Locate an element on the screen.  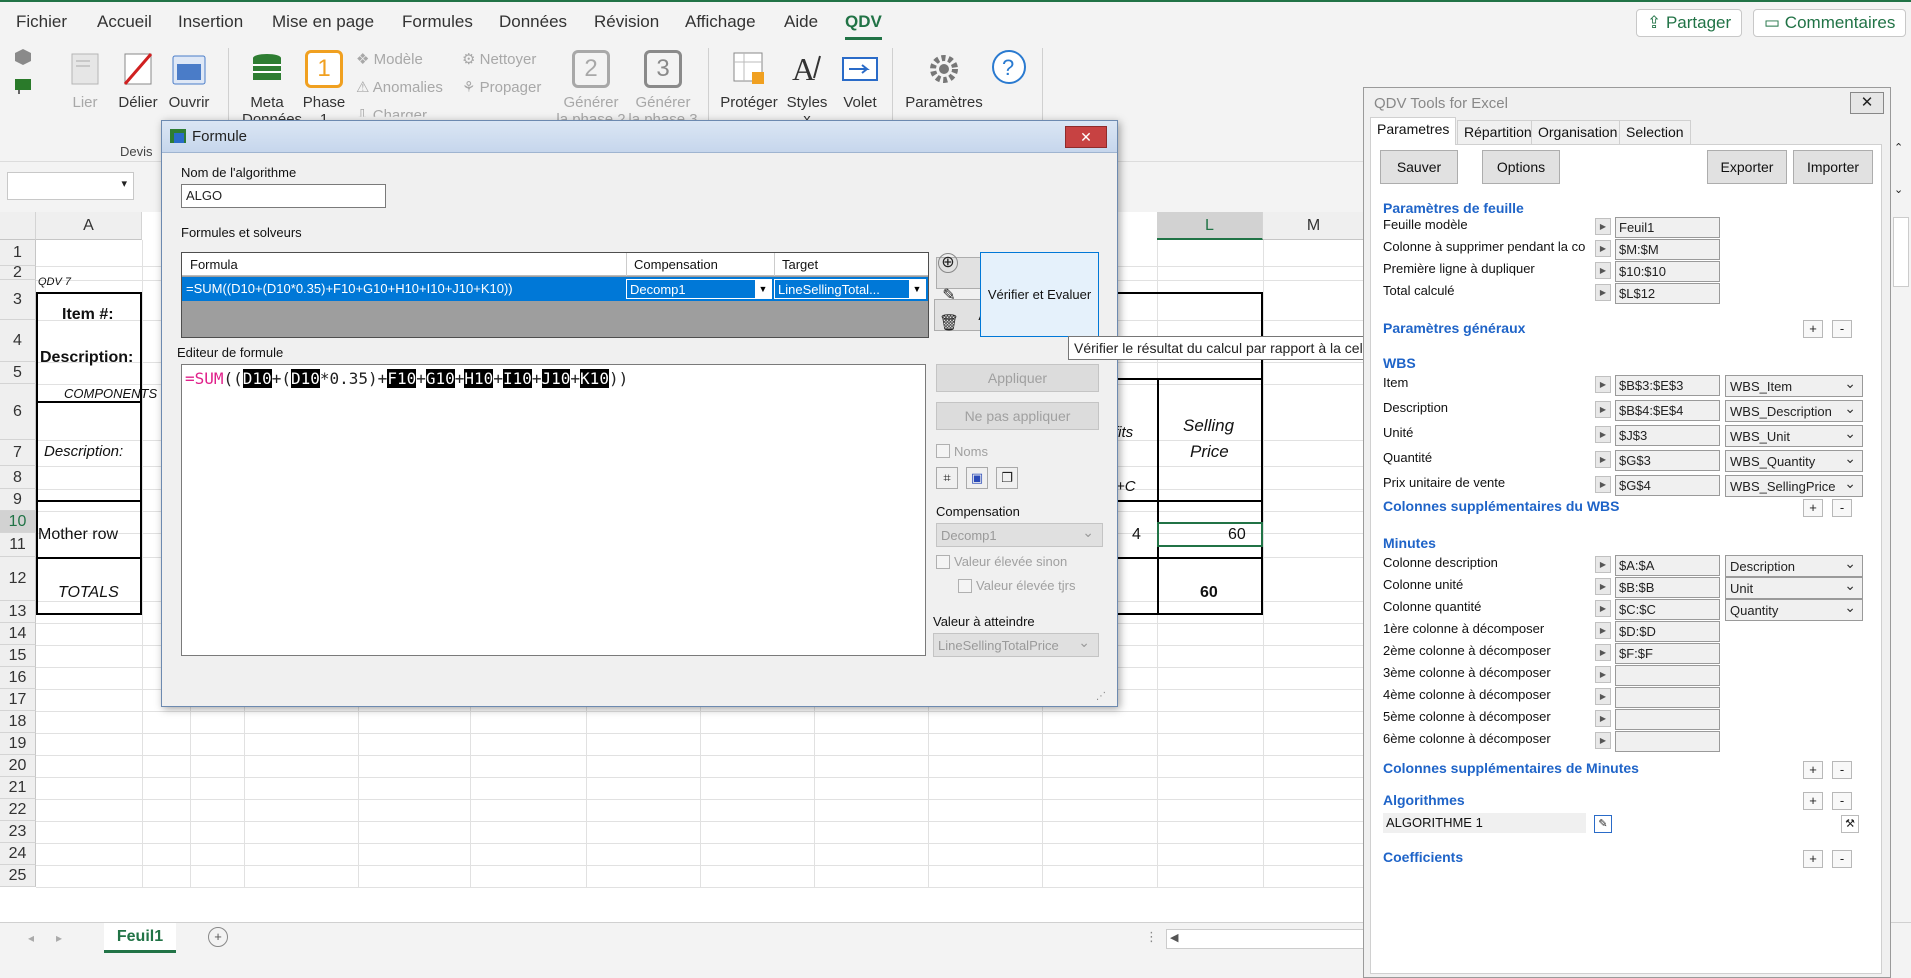
row-header-10: 10 is located at coordinates (18, 522).